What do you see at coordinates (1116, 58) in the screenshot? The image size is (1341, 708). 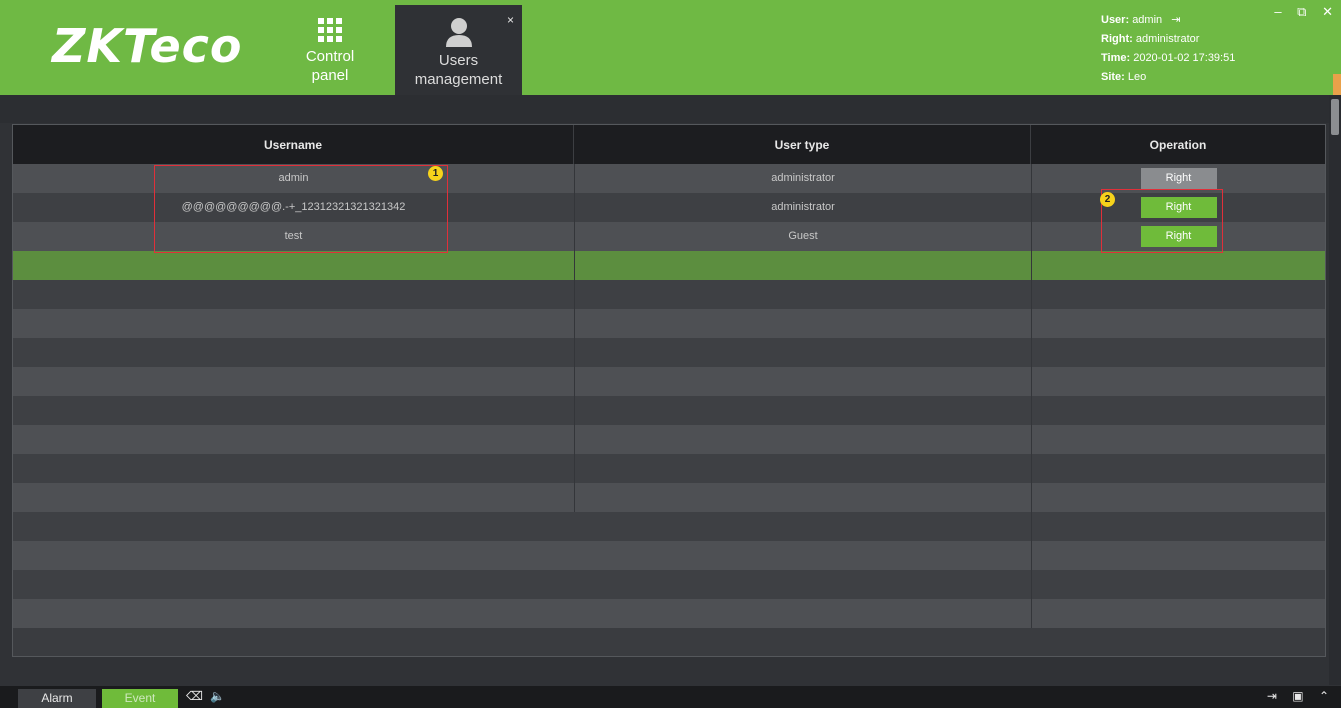 I see `time-label: Time:` at bounding box center [1116, 58].